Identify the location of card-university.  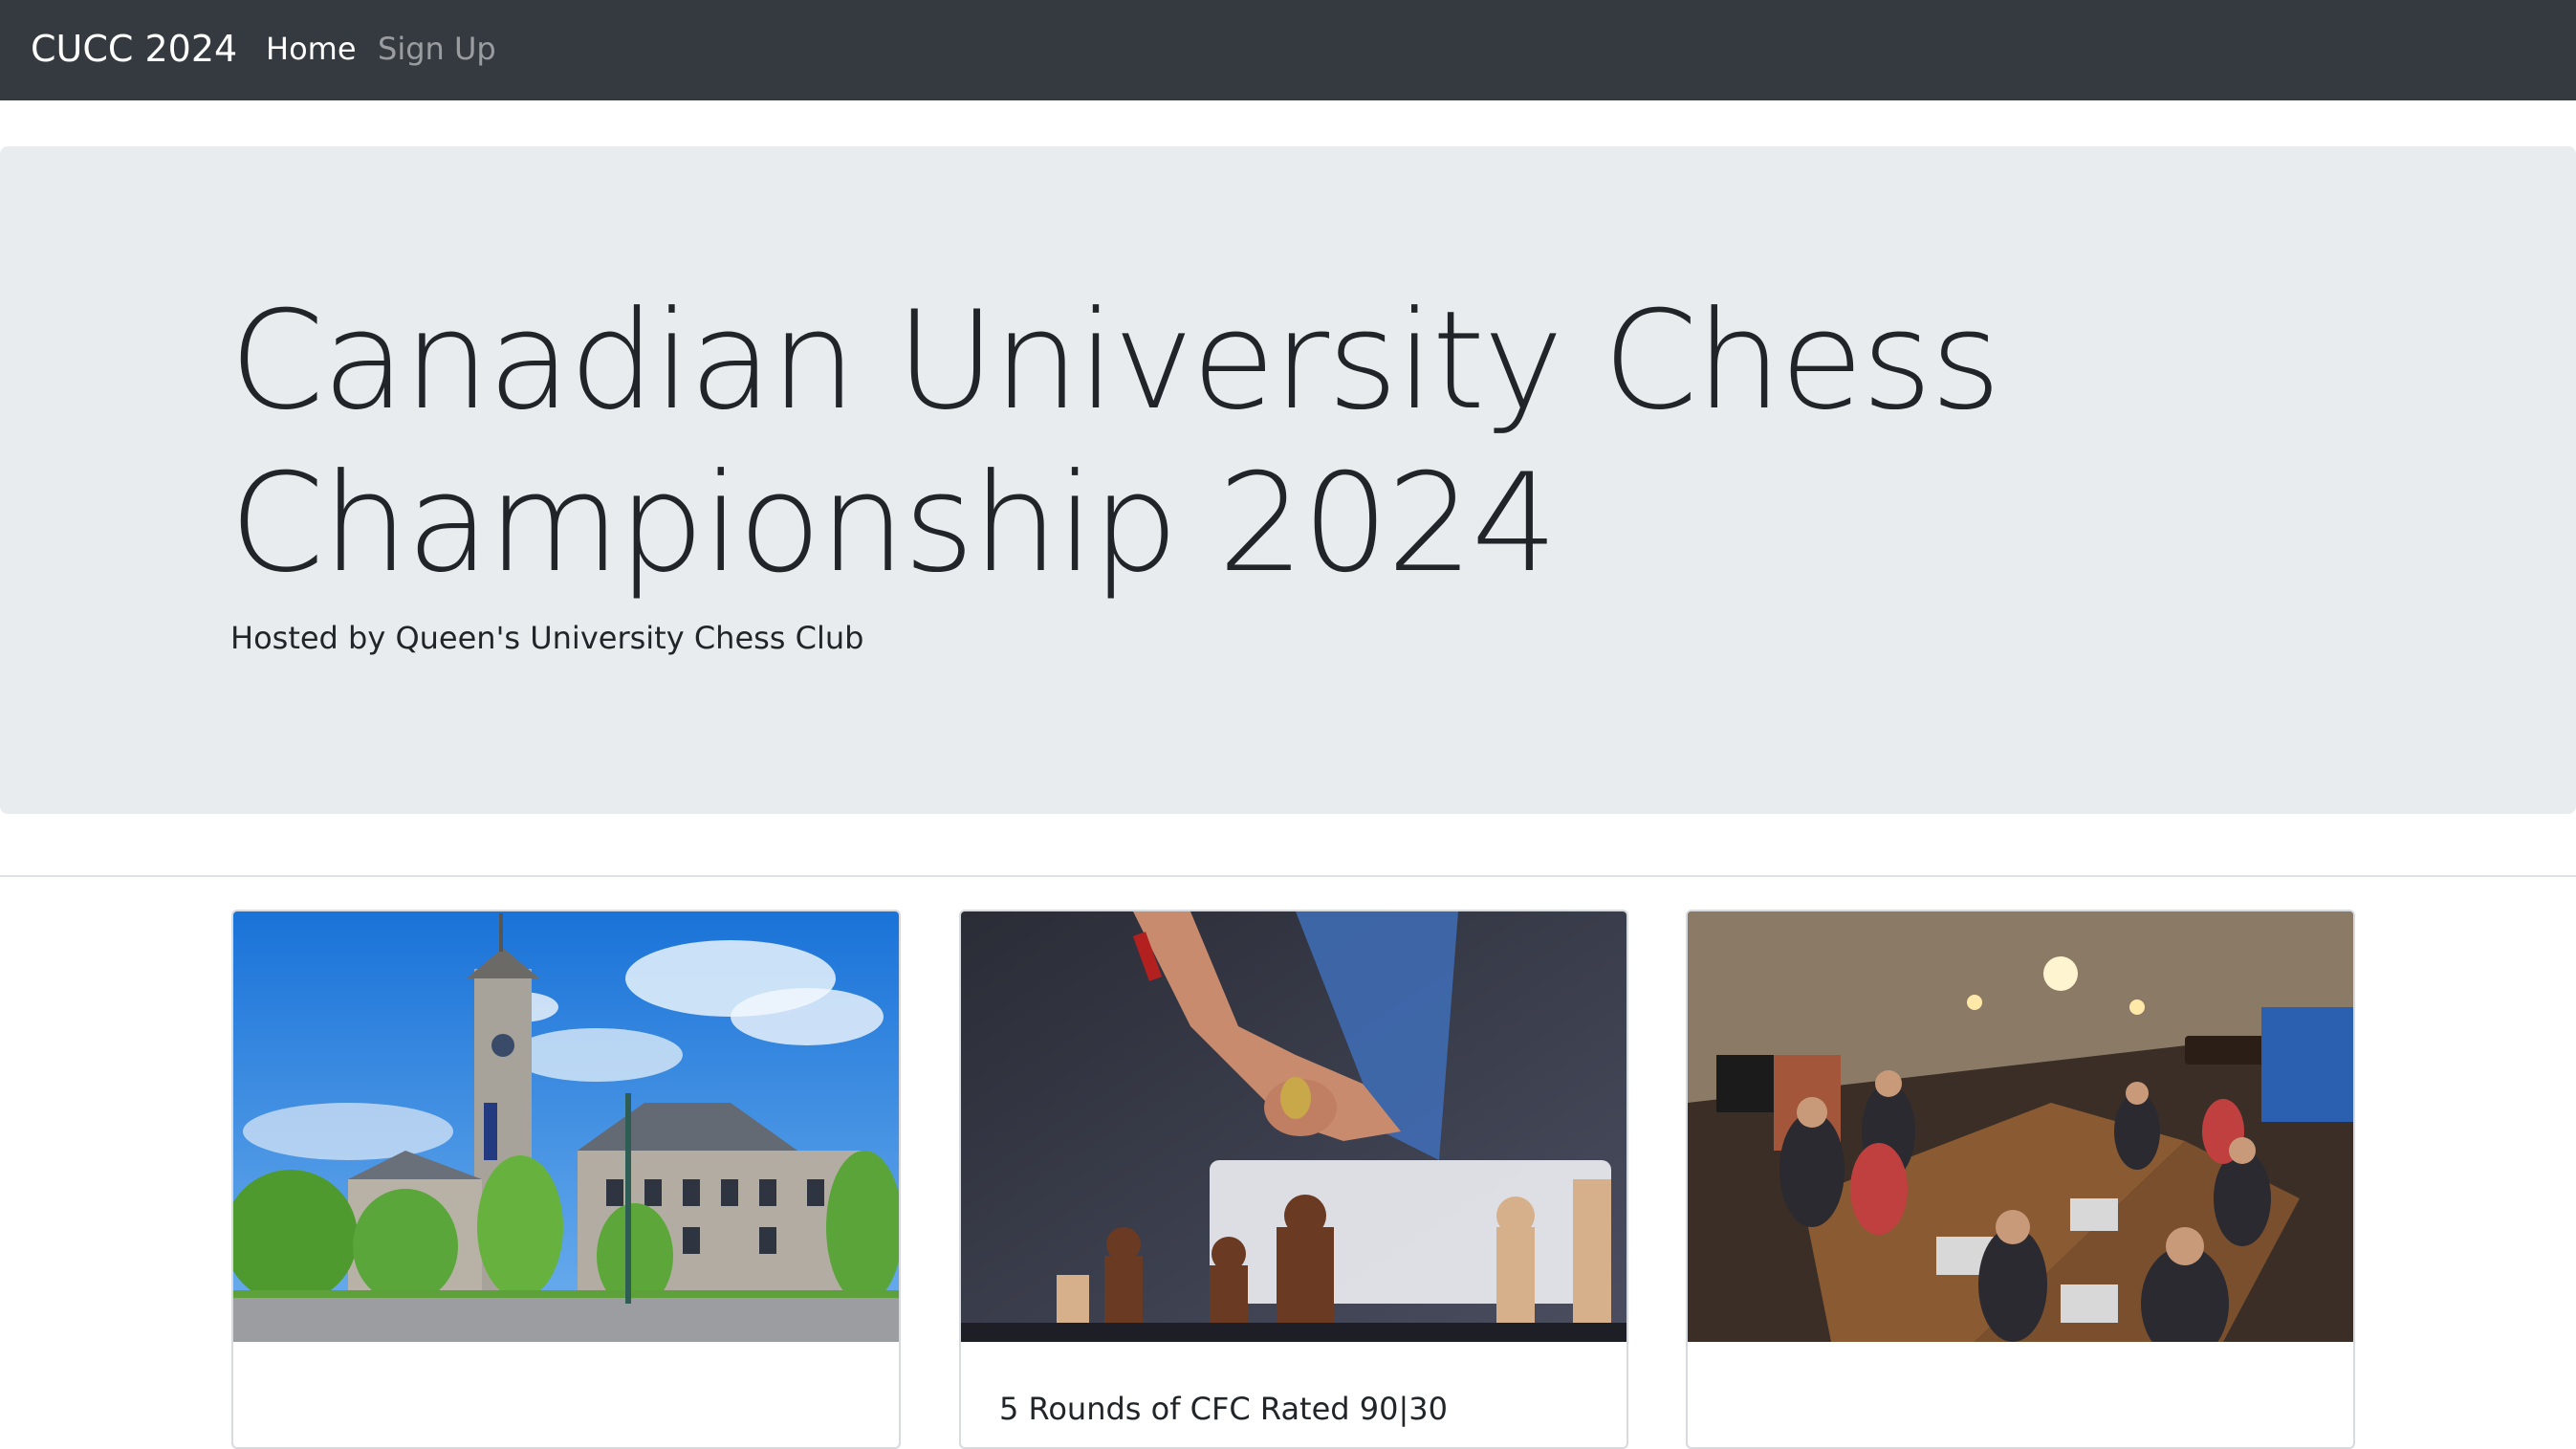
(566, 1179).